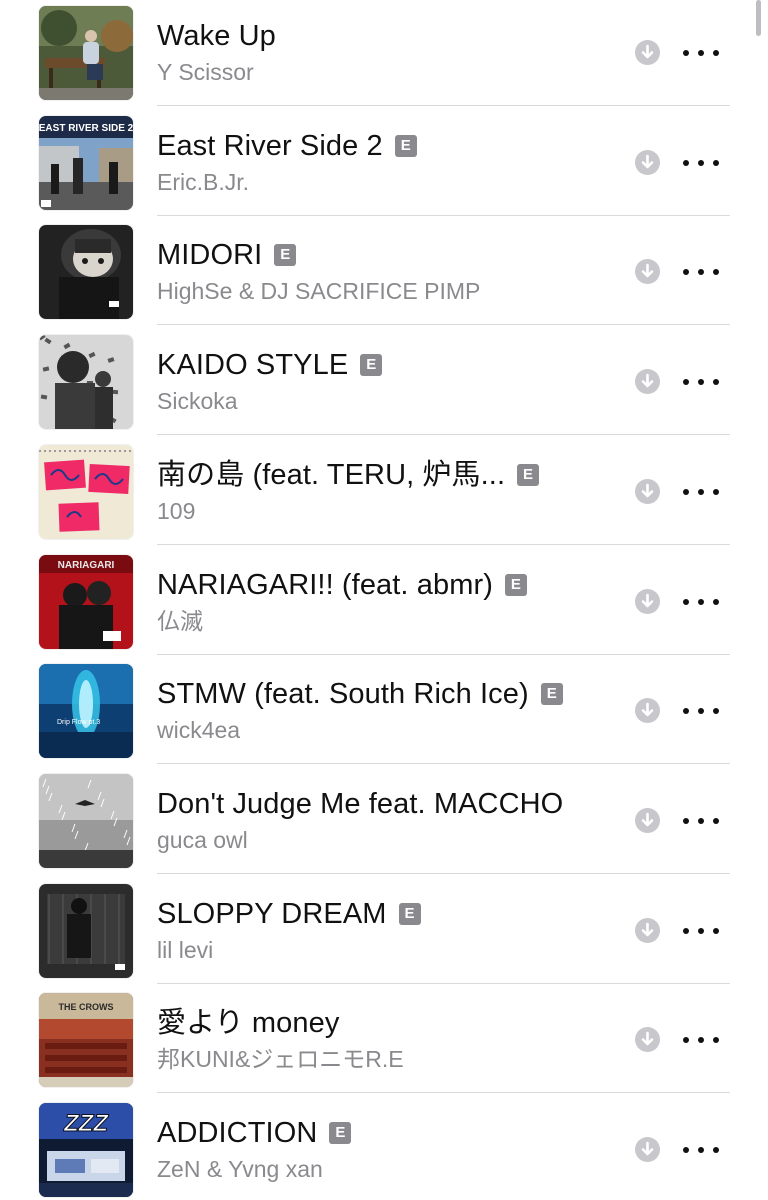 The image size is (768, 1200). I want to click on album-artwork: THE CROWS, so click(86, 1040).